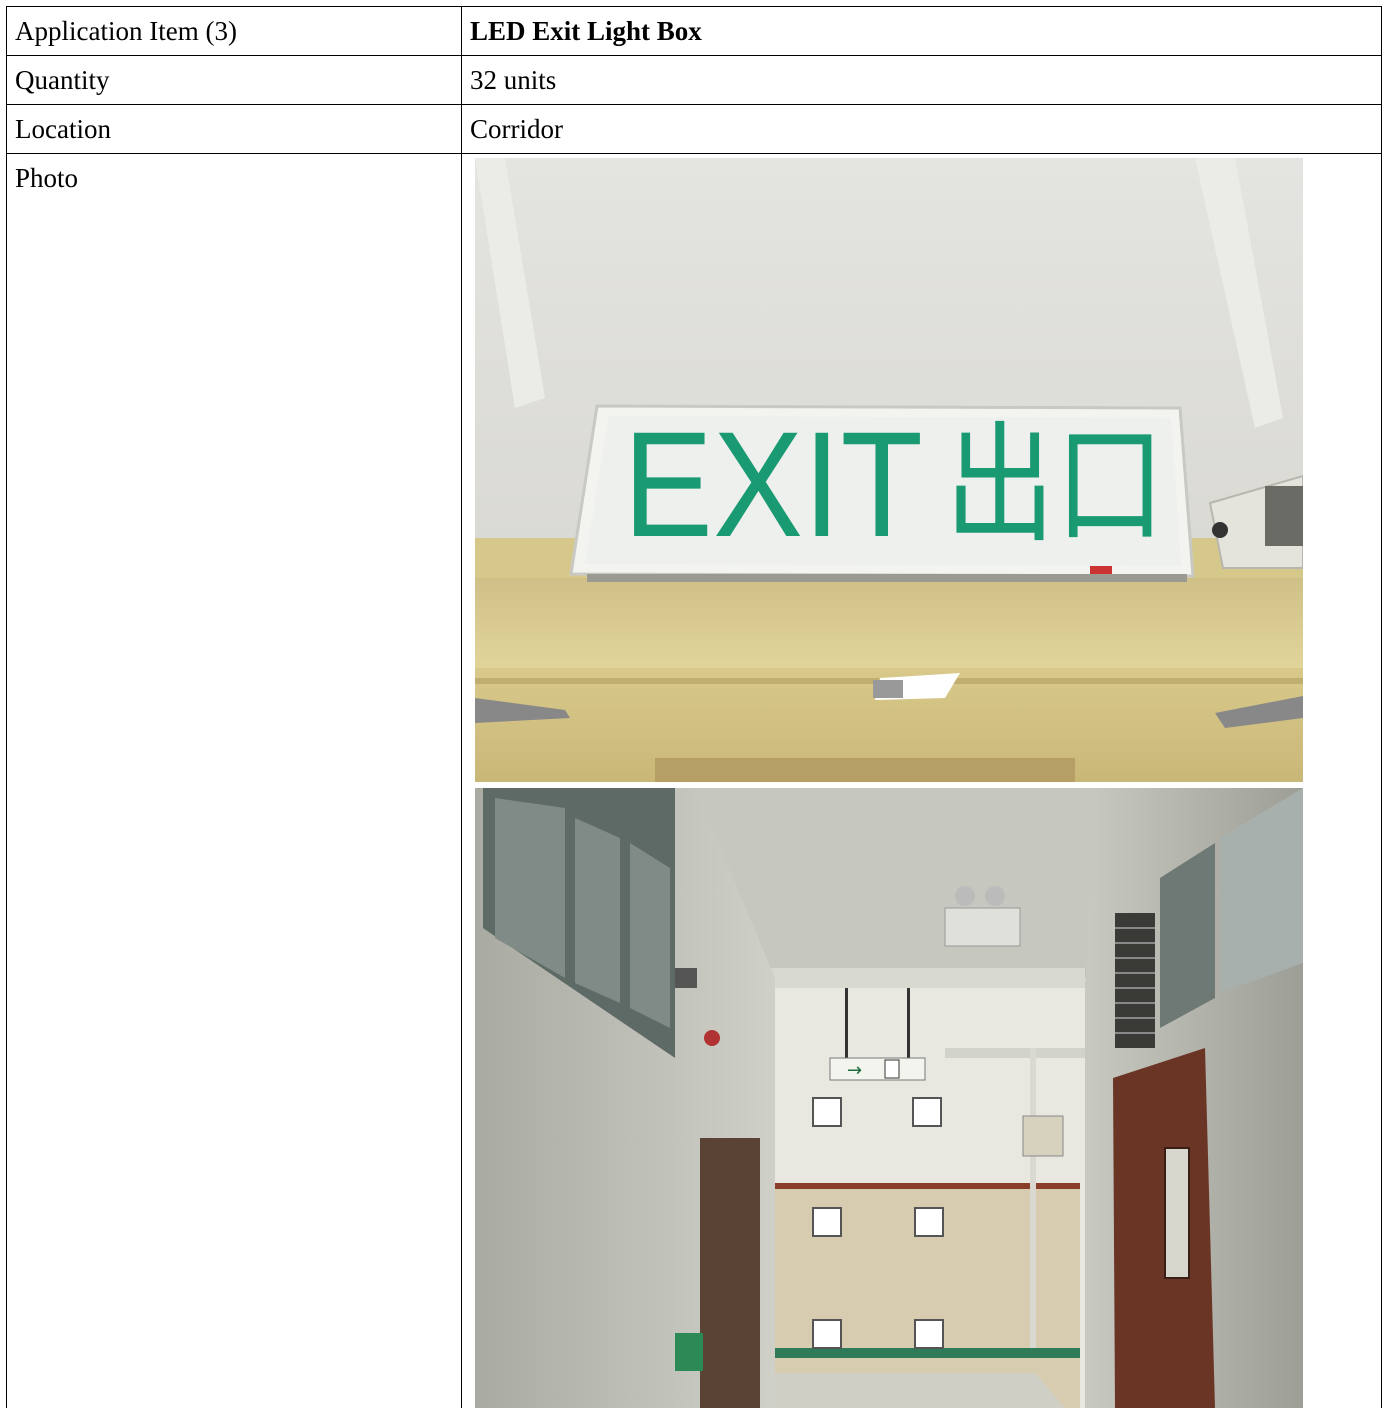 Image resolution: width=1386 pixels, height=1411 pixels. I want to click on exit-sign-text: EXIT, so click(773, 484).